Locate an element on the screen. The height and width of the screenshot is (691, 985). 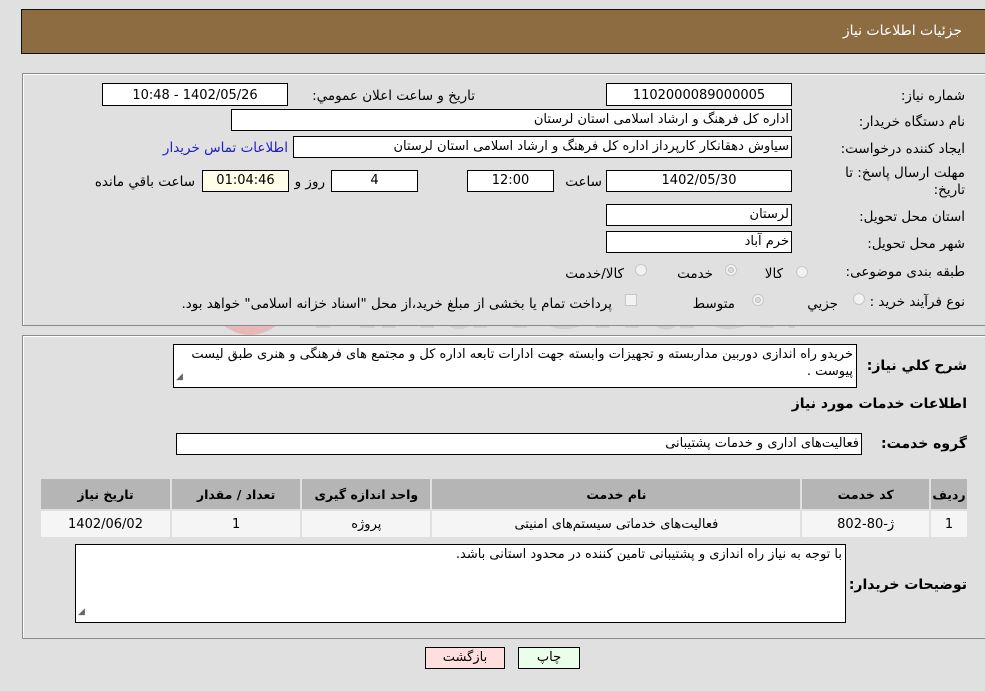
print-button: چاپ is located at coordinates (549, 658).